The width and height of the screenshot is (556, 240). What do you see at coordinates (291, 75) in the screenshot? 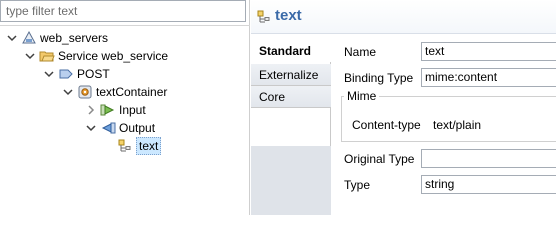
I see `tab-externalize: Externalize` at bounding box center [291, 75].